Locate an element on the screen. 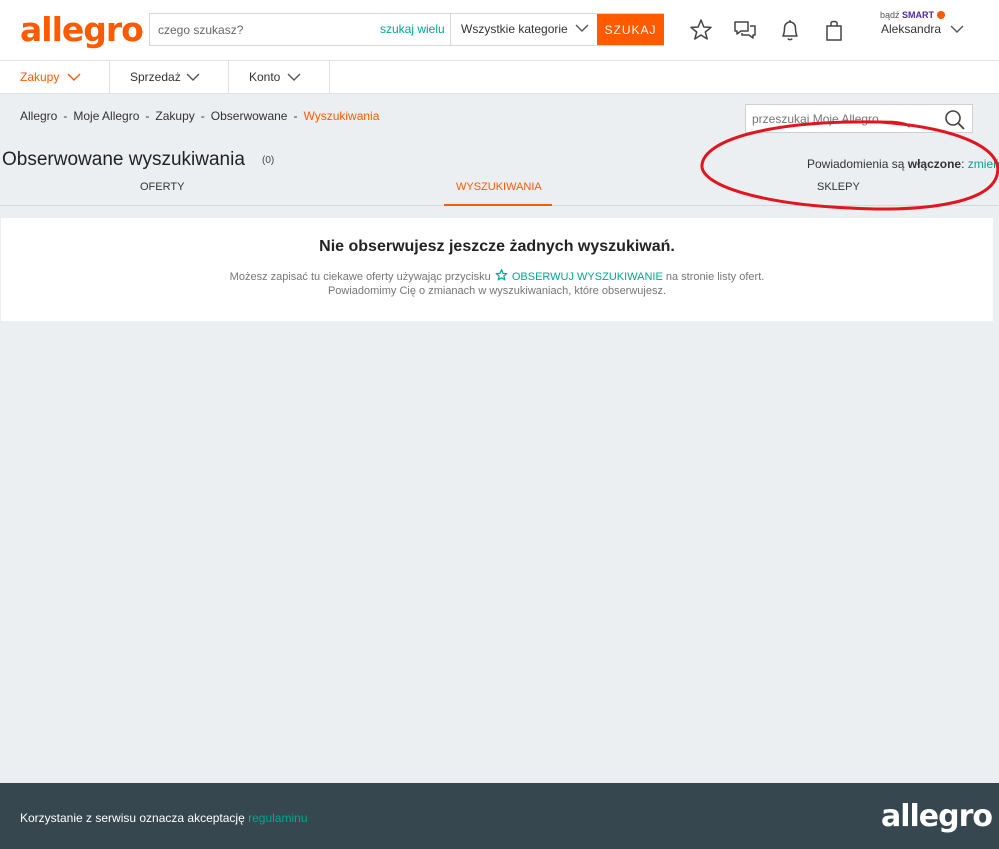  tabs-bar: OFERTY WYSZUKIWANIA SKLEPY is located at coordinates (499, 190).